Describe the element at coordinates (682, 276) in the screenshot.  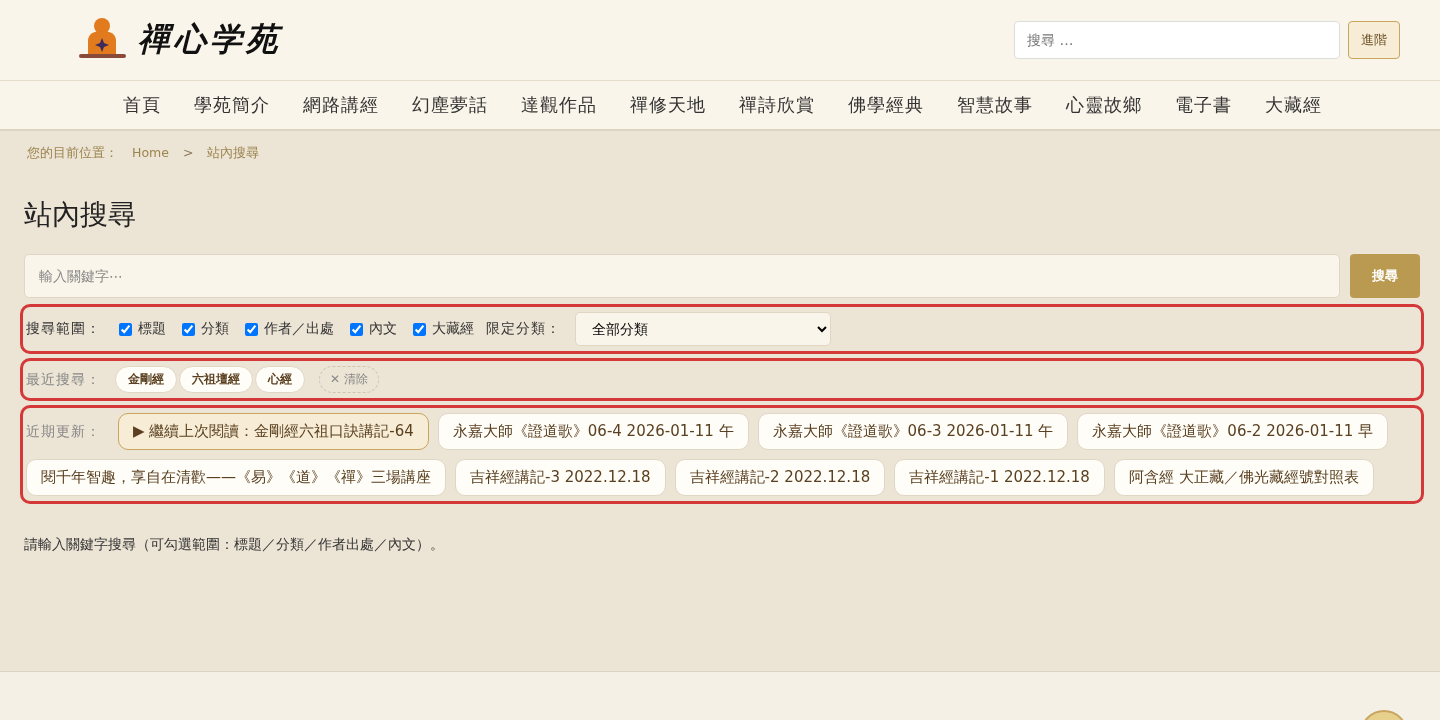
I see `keyword-field: 輸入關鍵字⋯` at that location.